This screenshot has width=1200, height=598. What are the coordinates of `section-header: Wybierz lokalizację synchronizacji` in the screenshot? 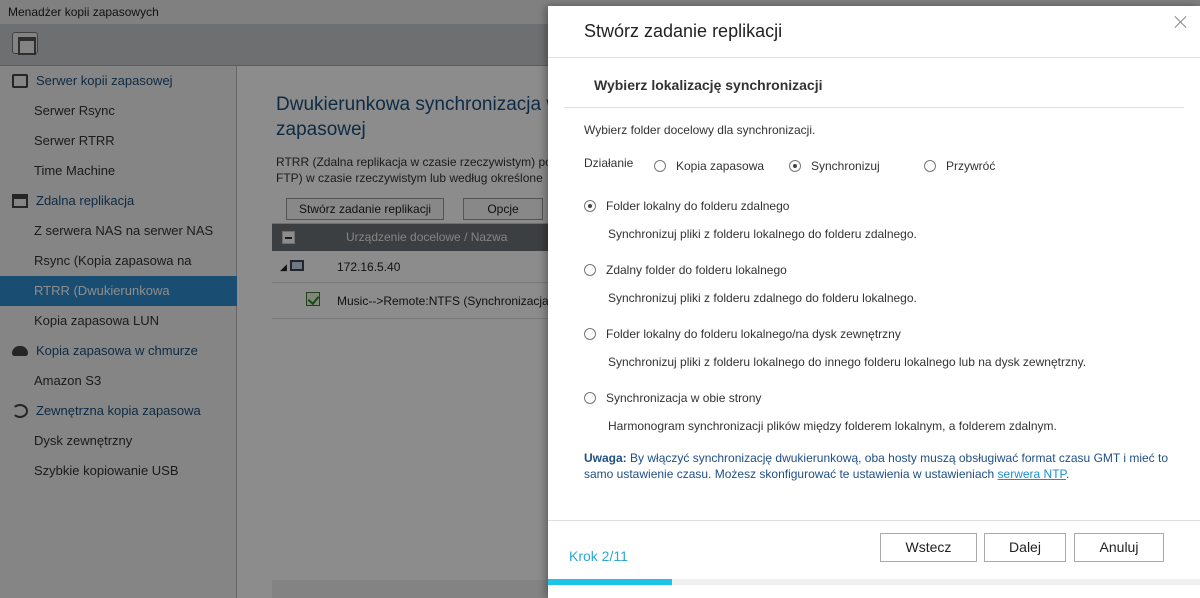 It's located at (874, 86).